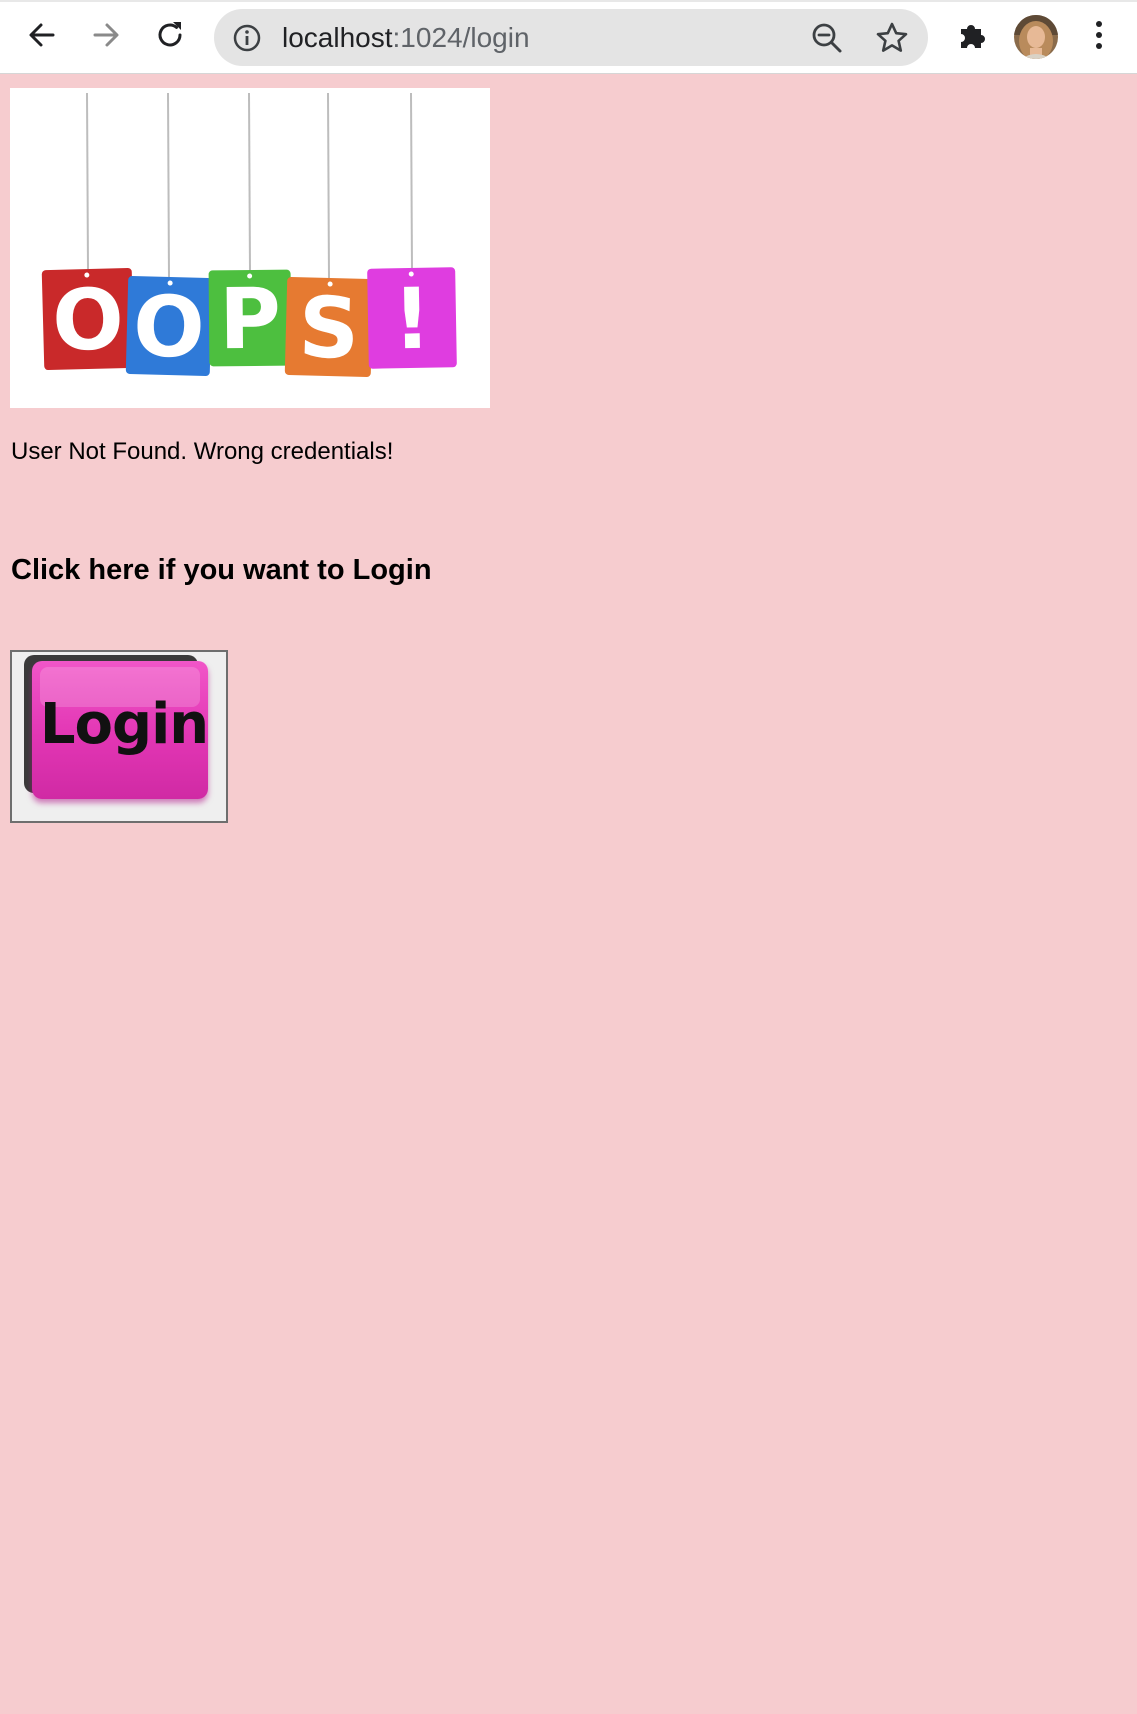 This screenshot has width=1137, height=1714. I want to click on url-host: localhost, so click(337, 37).